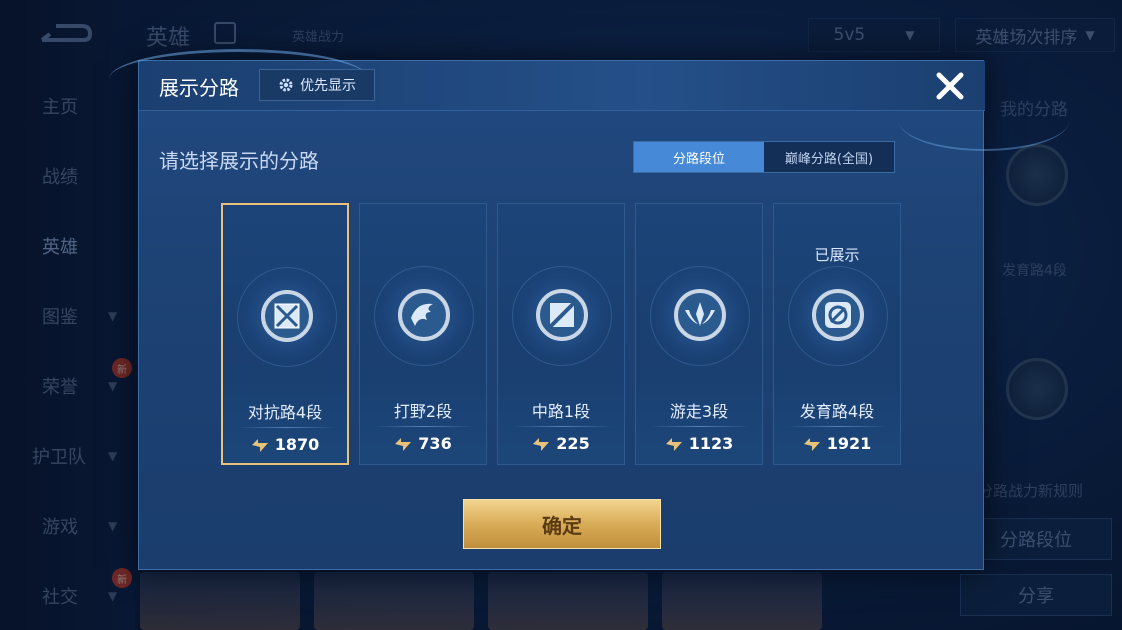 This screenshot has width=1122, height=630. I want to click on dialog-header: 展示分路 优先显示, so click(547, 80).